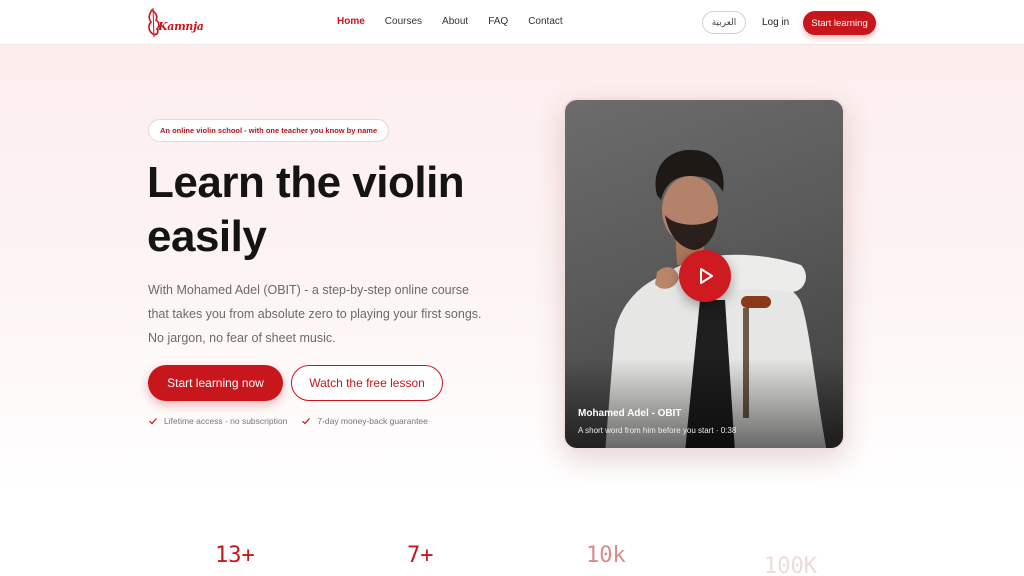 The height and width of the screenshot is (576, 1024). Describe the element at coordinates (498, 22) in the screenshot. I see `nav-faq: FAQ` at that location.